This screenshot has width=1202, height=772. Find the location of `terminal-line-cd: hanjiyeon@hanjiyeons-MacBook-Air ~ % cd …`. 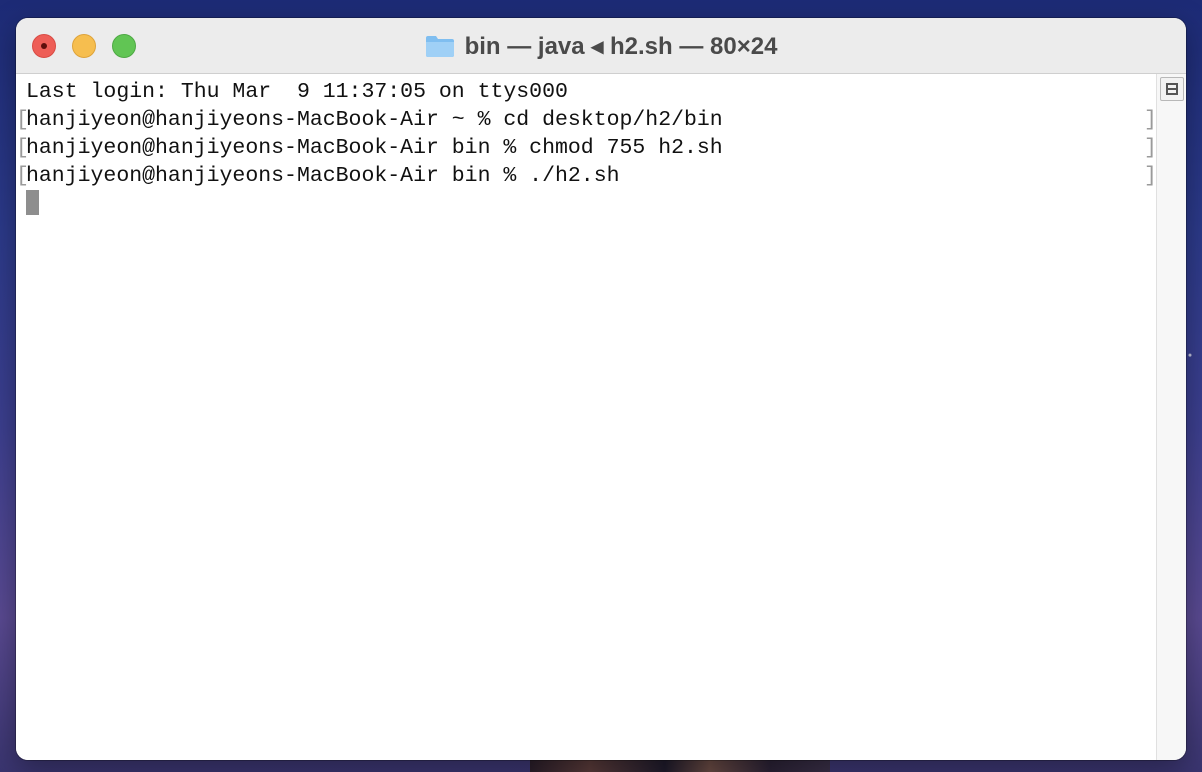

terminal-line-cd: hanjiyeon@hanjiyeons-MacBook-Air ~ % cd … is located at coordinates (374, 120).